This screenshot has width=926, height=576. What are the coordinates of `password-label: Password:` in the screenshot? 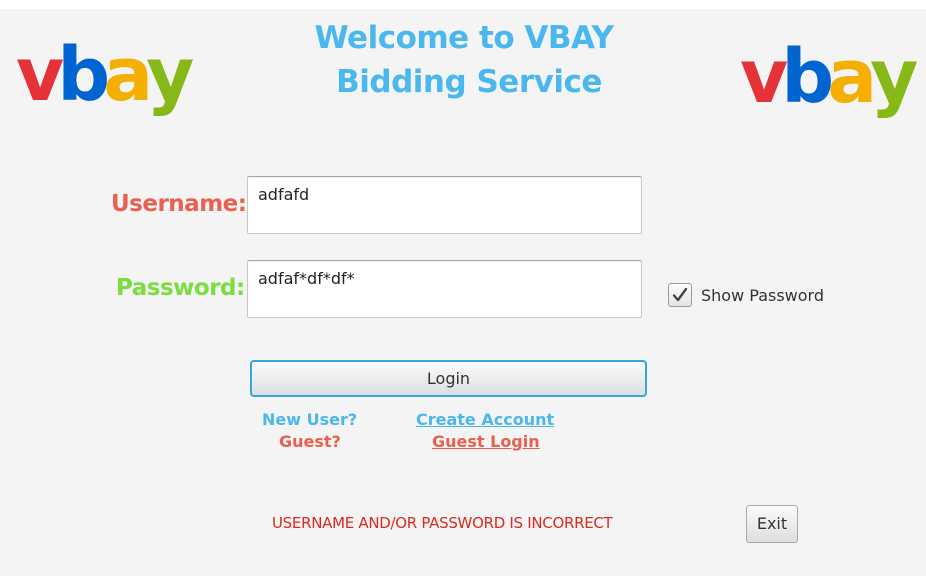 It's located at (180, 288).